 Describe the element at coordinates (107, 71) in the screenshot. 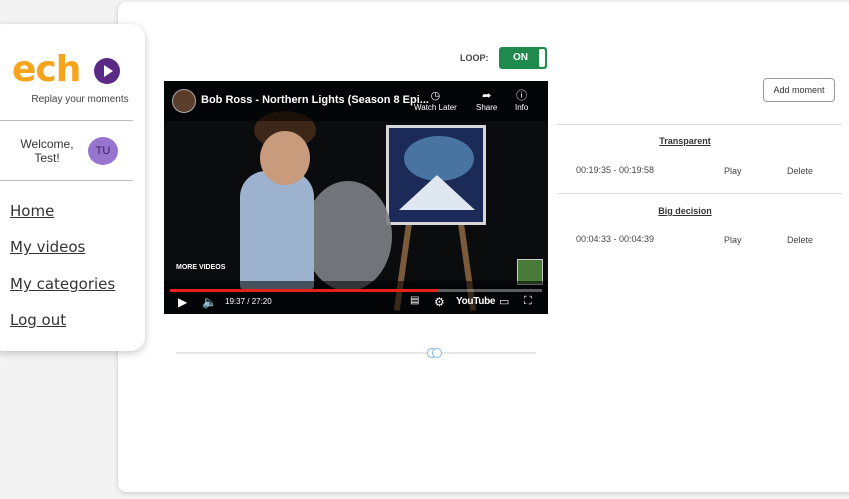

I see `logo-play-icon` at that location.